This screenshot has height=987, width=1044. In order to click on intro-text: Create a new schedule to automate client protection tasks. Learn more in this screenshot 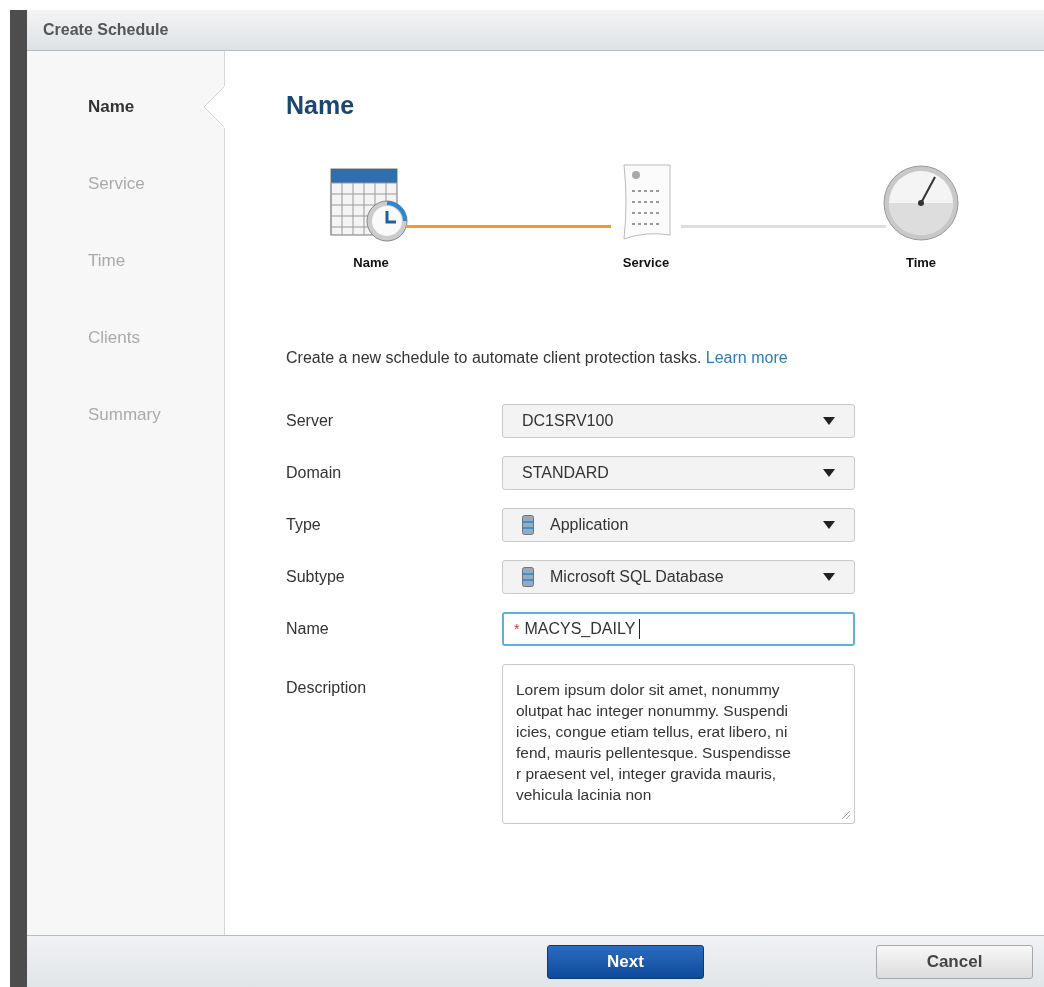, I will do `click(537, 358)`.